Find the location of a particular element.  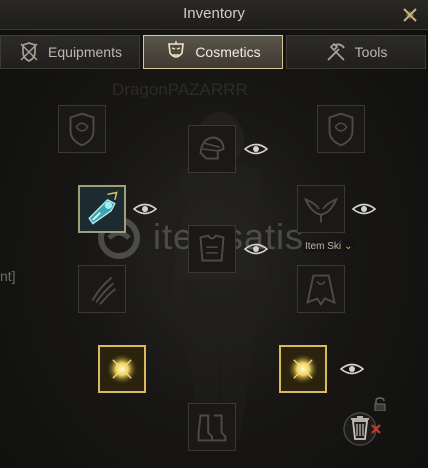

pickaxe-shovel-icon is located at coordinates (336, 51).